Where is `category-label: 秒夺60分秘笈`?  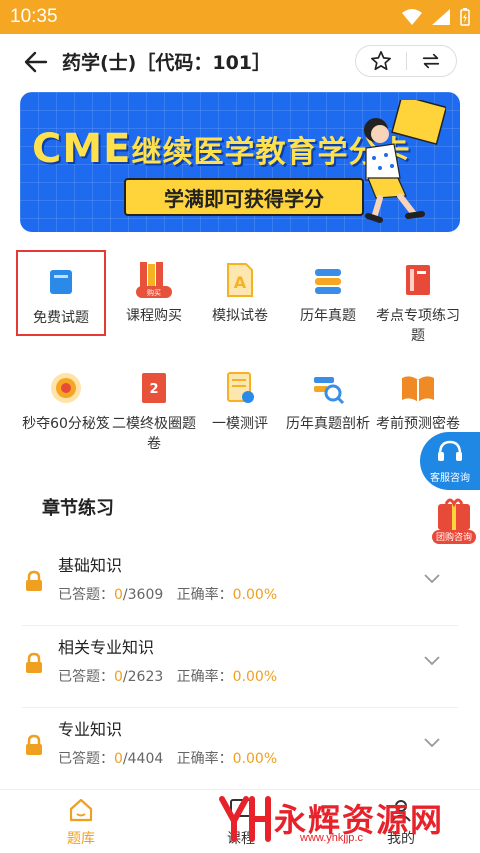 category-label: 秒夺60分秘笈 is located at coordinates (66, 424).